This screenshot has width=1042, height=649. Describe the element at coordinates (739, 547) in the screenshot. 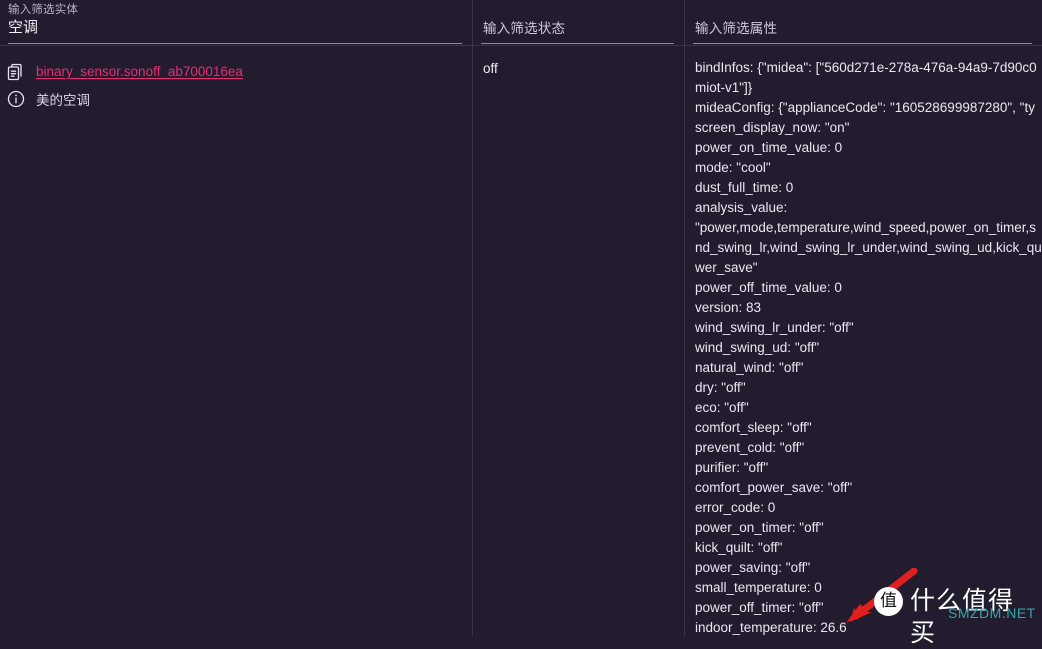

I see `attribute-line: kick_quilt: "off"` at that location.